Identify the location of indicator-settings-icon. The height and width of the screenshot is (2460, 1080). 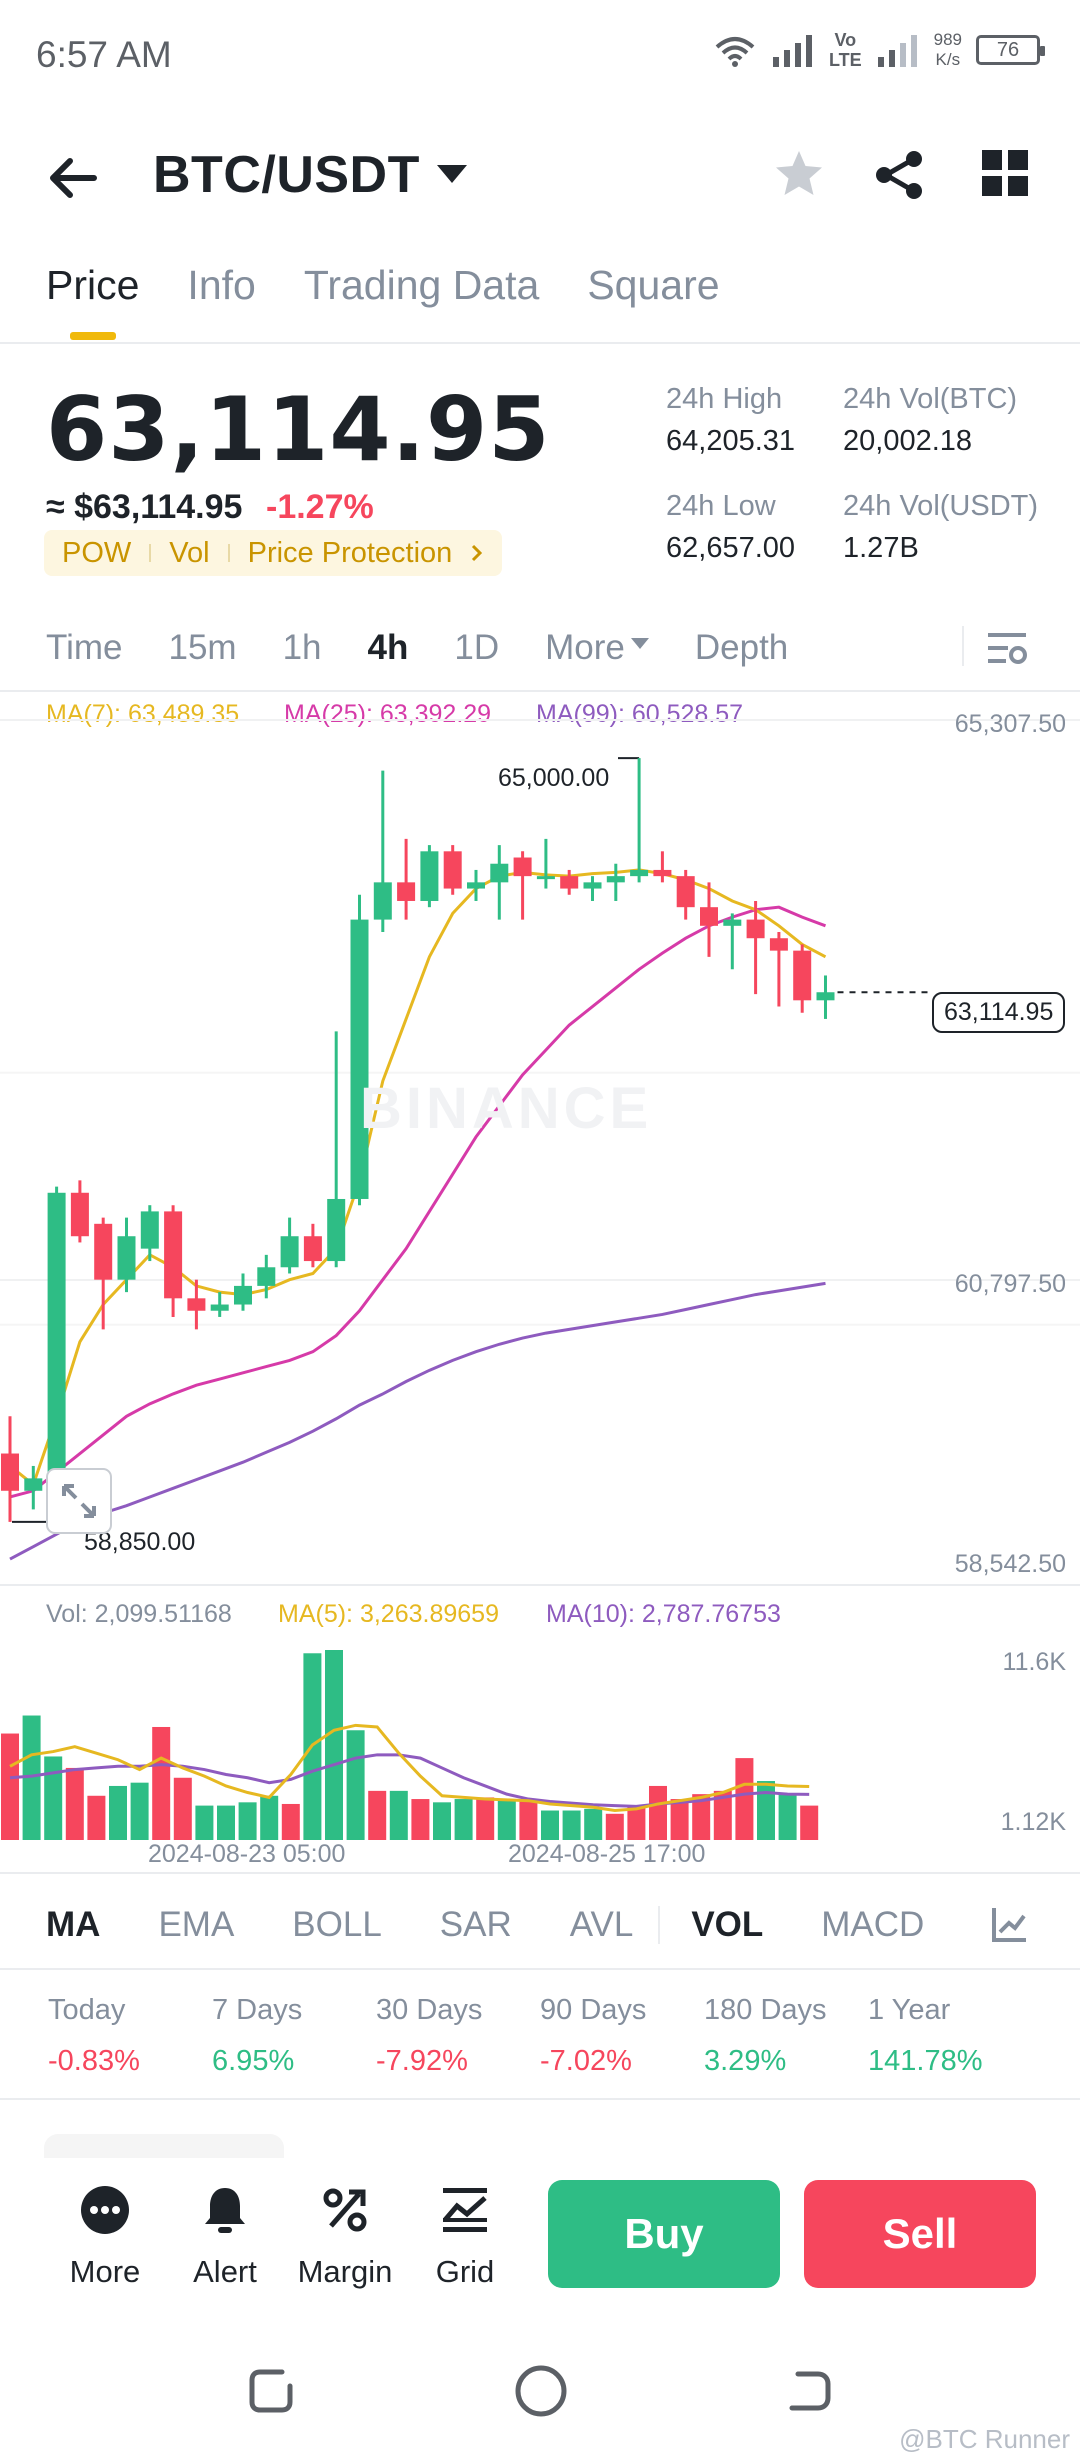
(1010, 1924).